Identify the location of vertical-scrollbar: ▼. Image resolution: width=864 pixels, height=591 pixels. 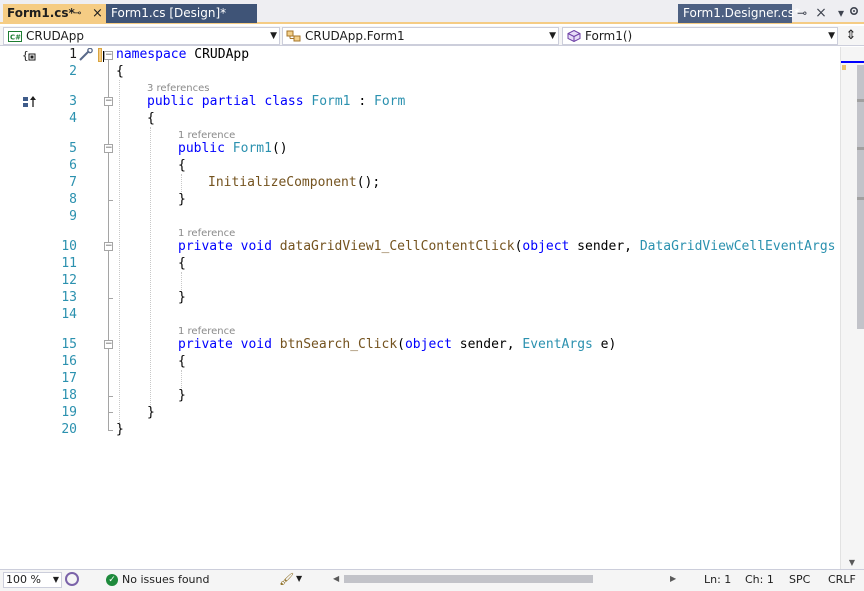
(852, 308).